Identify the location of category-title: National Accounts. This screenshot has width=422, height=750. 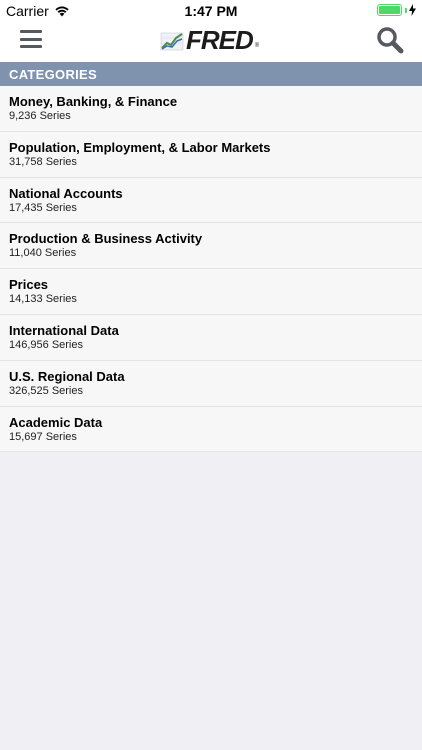
(66, 193).